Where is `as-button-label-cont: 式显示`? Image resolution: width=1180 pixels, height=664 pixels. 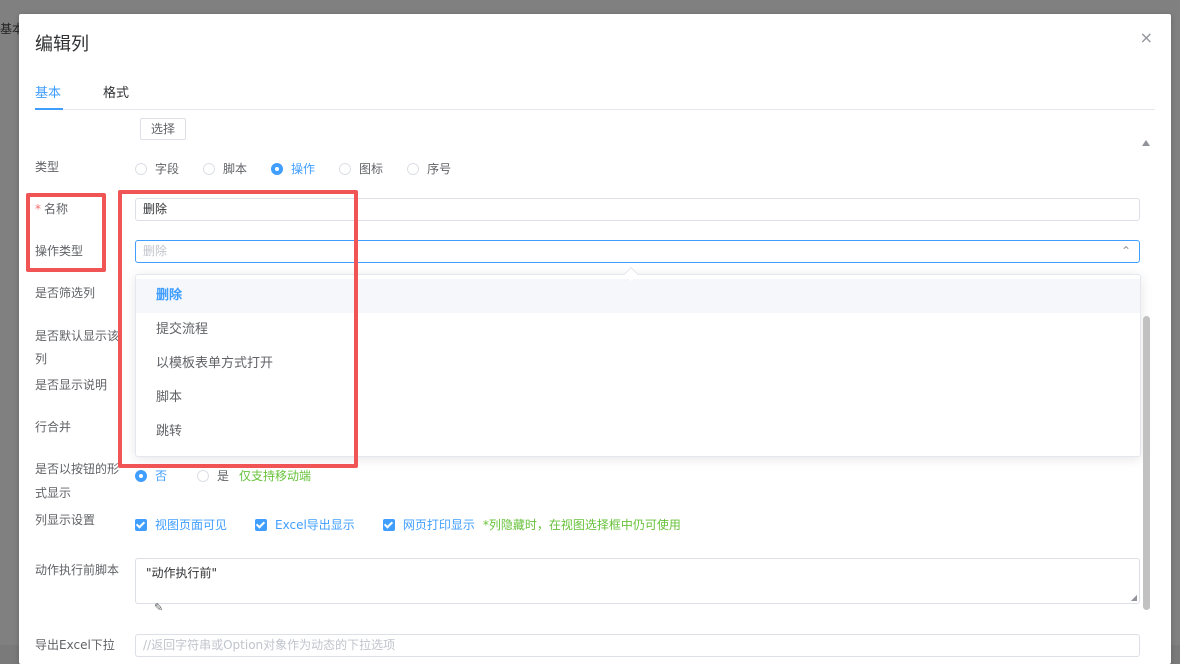 as-button-label-cont: 式显示 is located at coordinates (53, 493).